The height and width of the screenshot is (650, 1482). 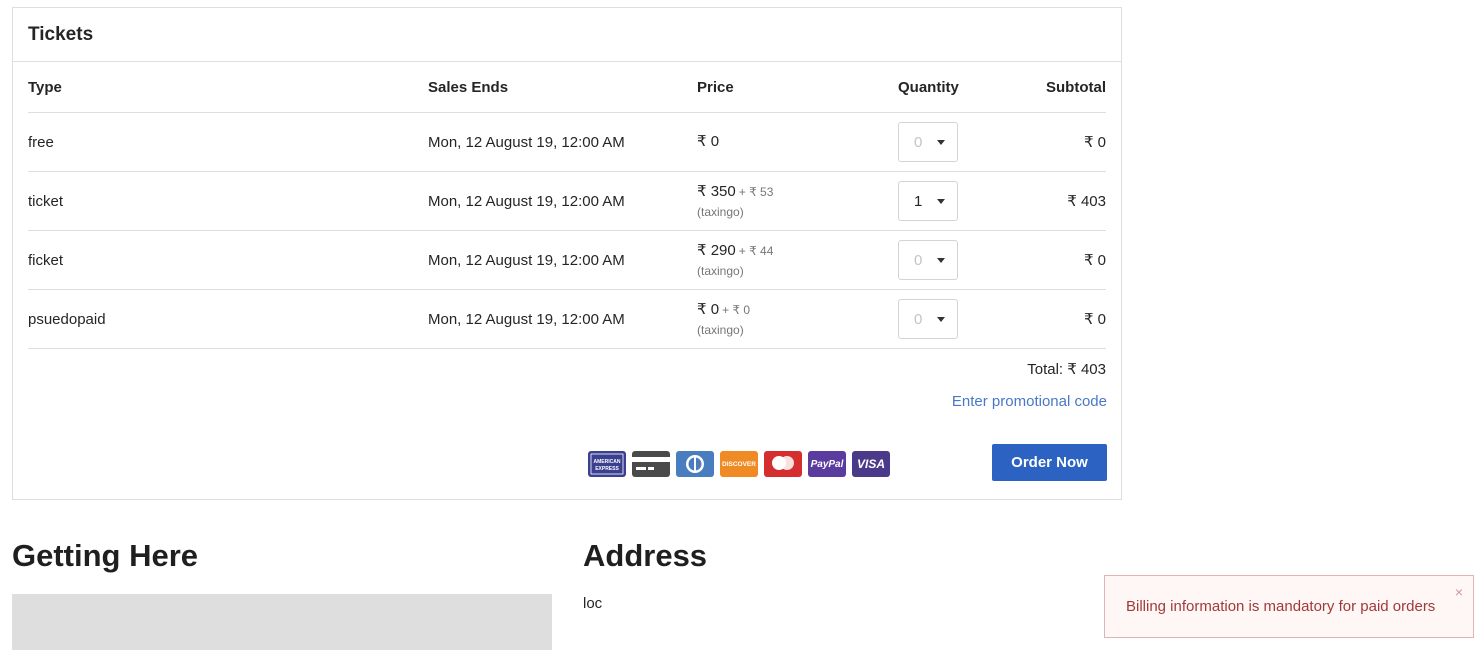 I want to click on order-now-button: Order Now, so click(x=1049, y=462).